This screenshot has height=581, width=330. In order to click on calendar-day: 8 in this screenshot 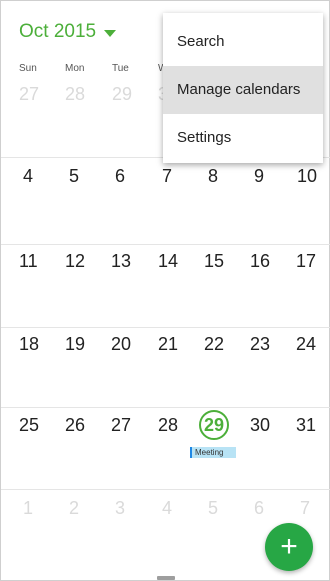, I will do `click(231, 176)`.